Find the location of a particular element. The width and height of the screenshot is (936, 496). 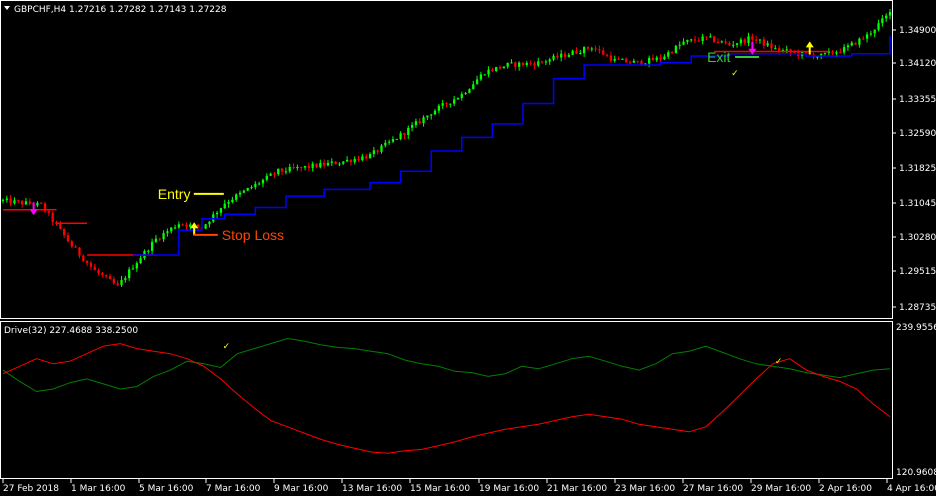

stop-loss-label: Stop Loss is located at coordinates (253, 235).